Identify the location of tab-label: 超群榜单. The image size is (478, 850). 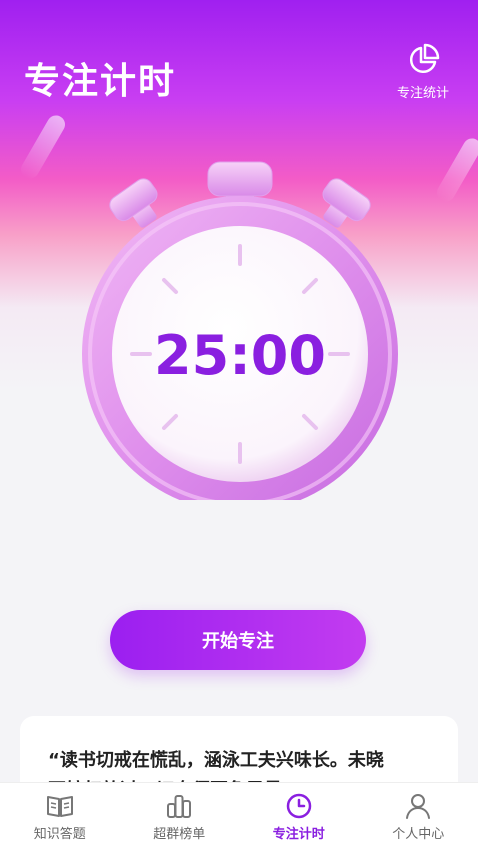
(179, 834).